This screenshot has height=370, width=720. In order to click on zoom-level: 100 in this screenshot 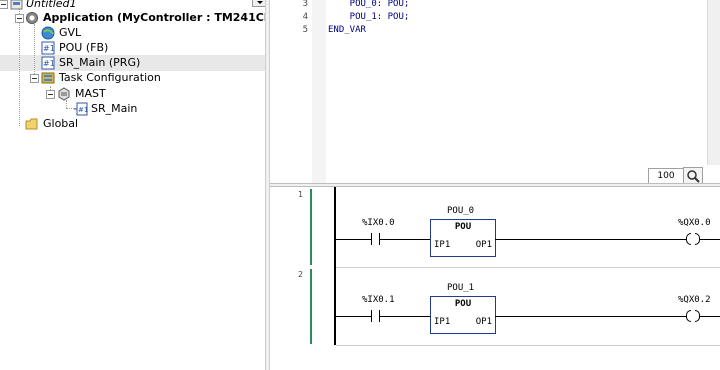, I will do `click(666, 176)`.